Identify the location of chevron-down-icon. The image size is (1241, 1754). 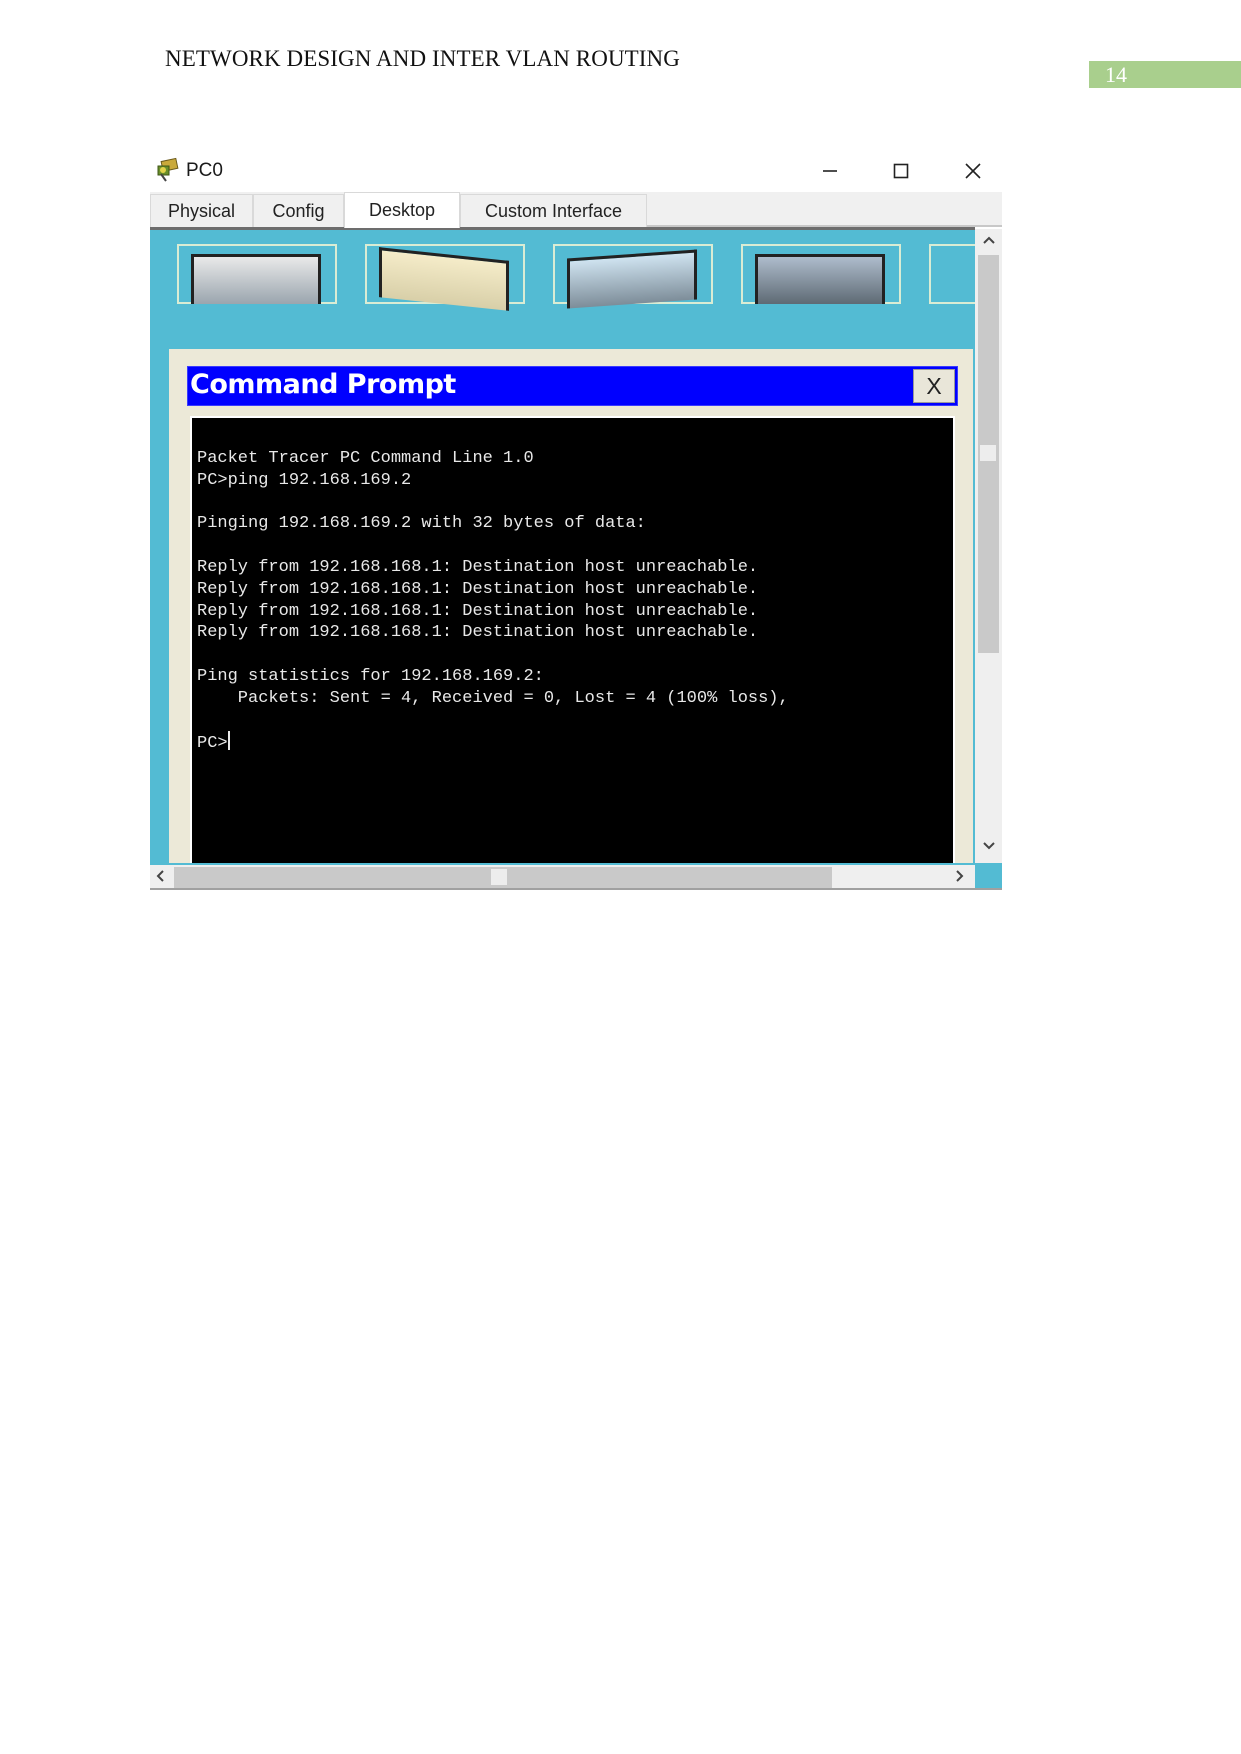
(988, 846).